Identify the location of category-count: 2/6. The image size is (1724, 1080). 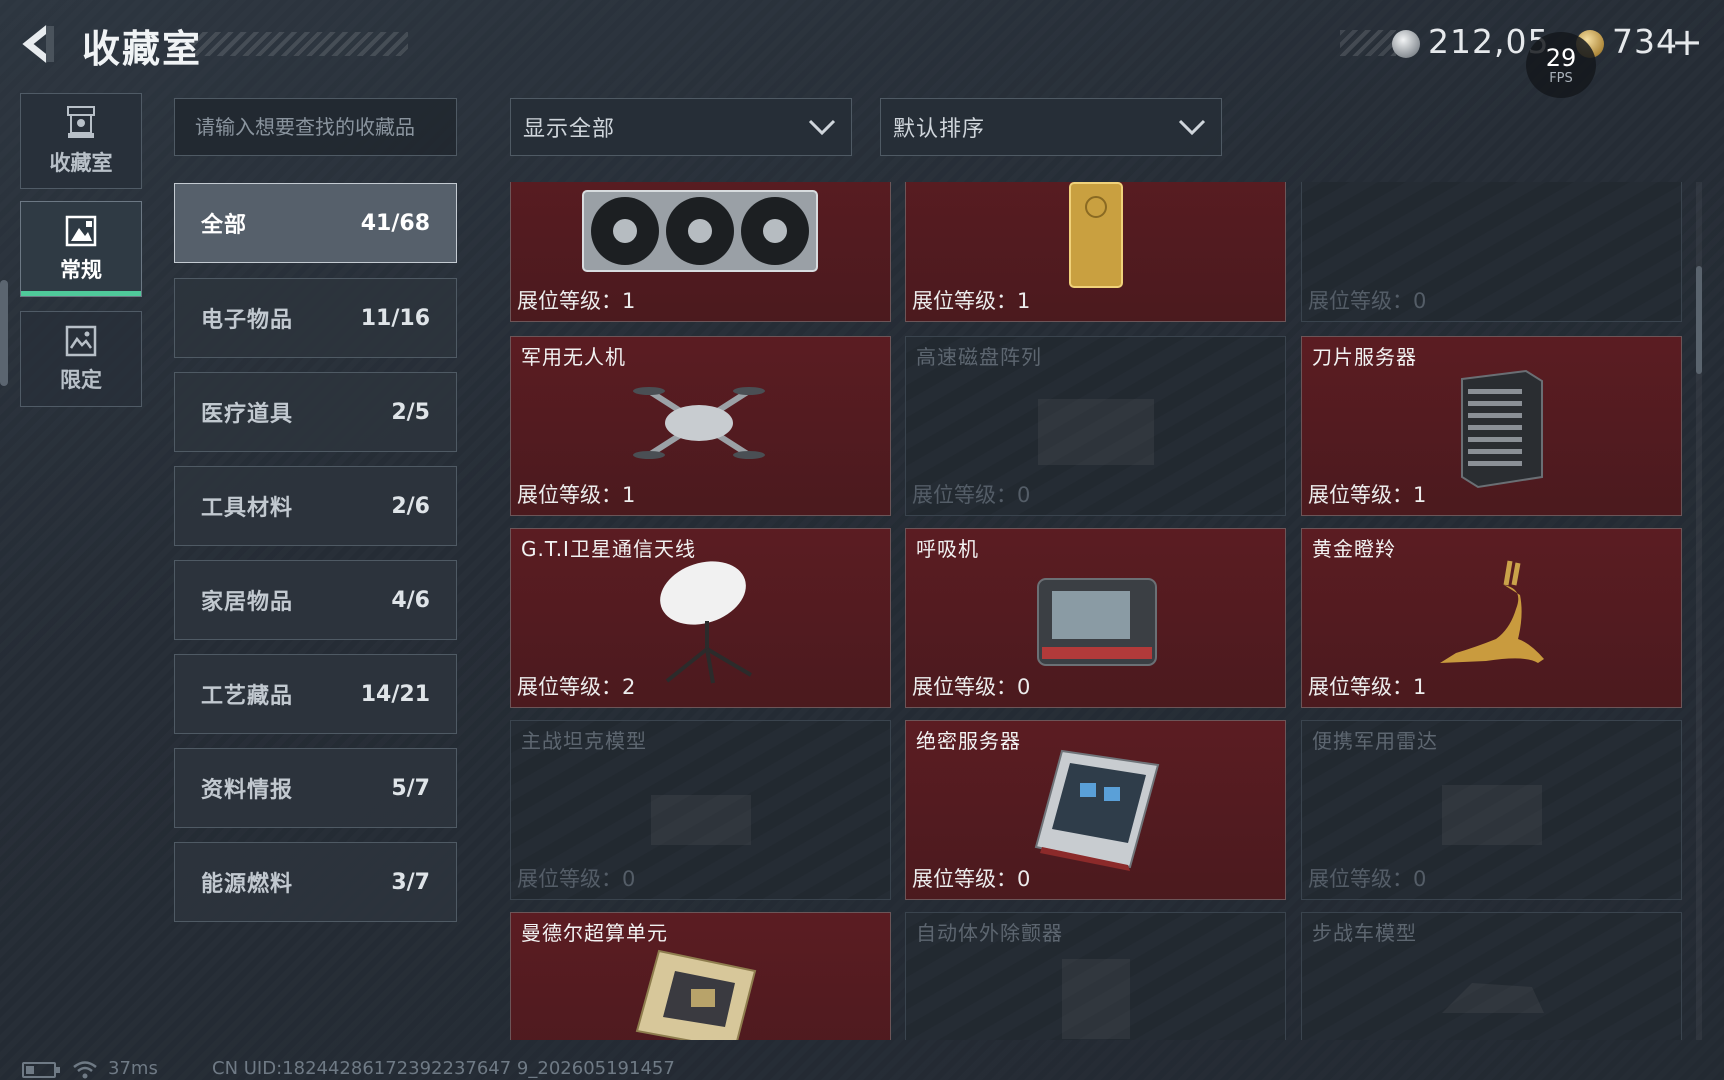
(410, 506).